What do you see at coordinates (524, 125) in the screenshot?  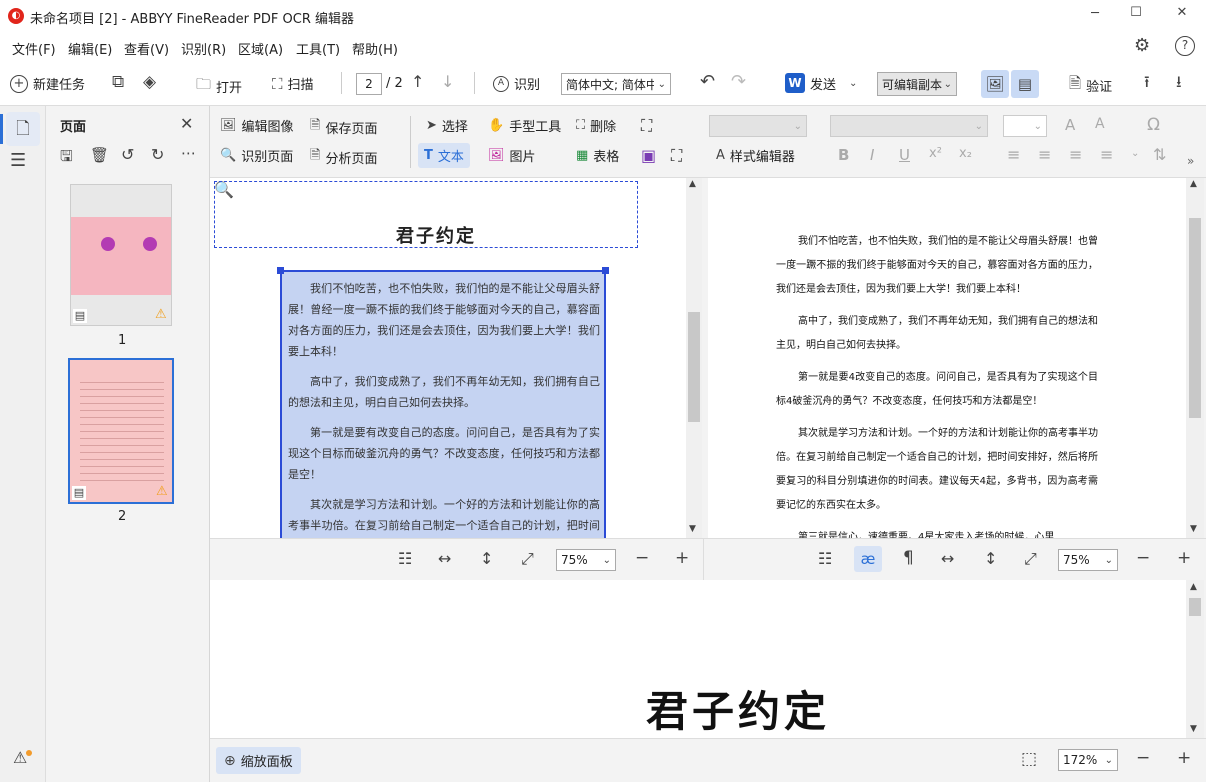 I see `hand-tool-button: ✋ 手型工具` at bounding box center [524, 125].